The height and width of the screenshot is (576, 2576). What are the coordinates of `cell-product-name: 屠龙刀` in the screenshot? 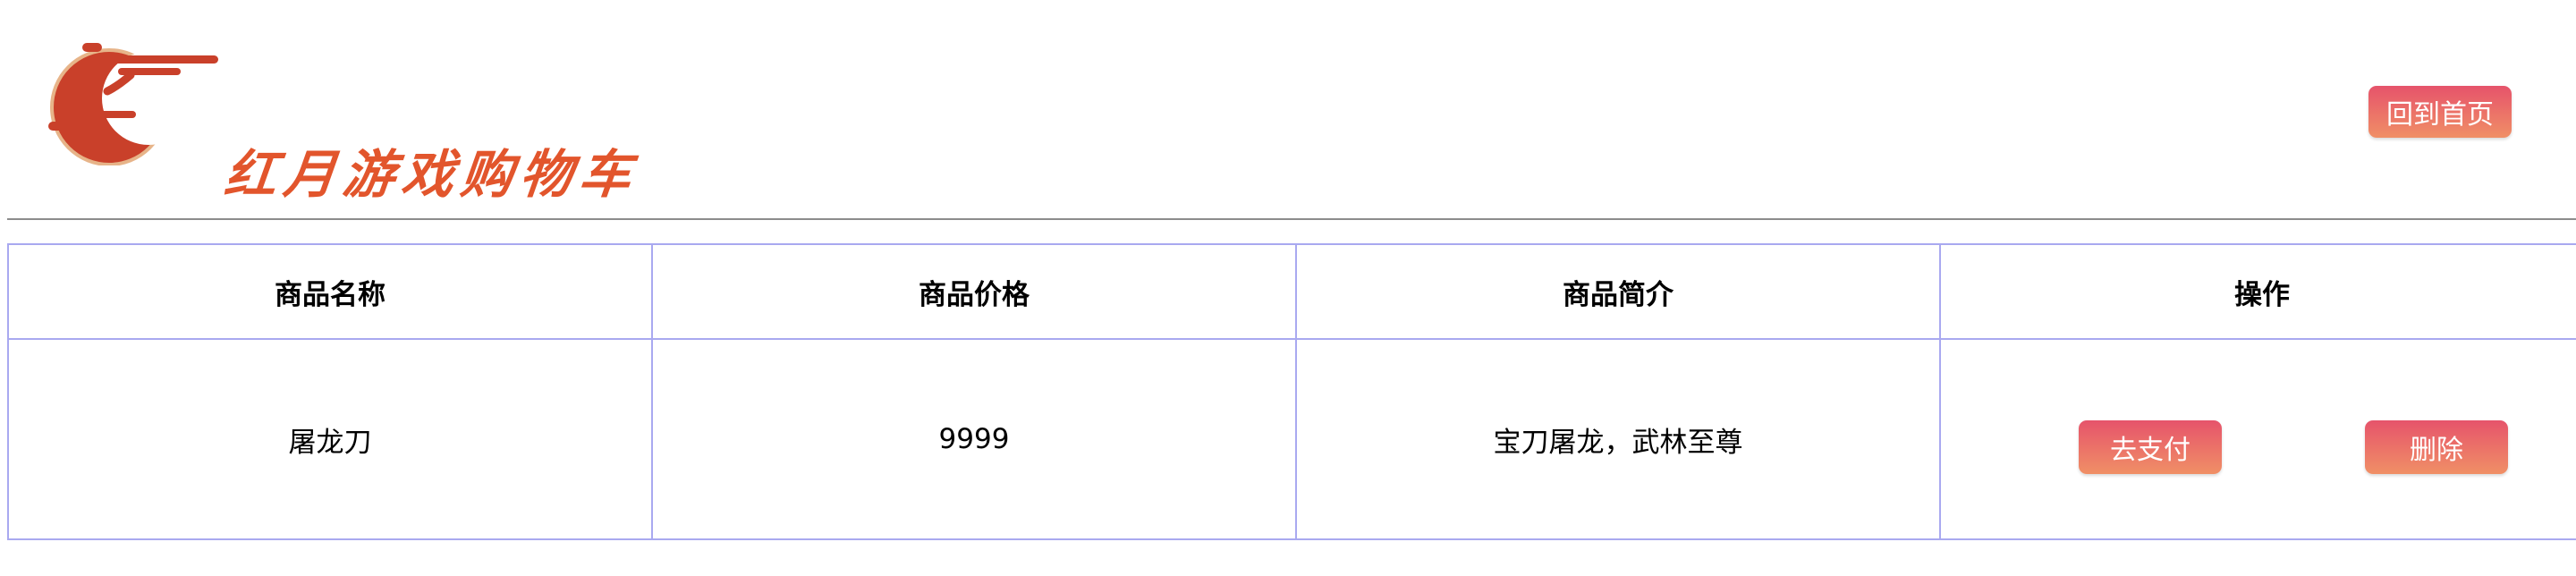 It's located at (330, 439).